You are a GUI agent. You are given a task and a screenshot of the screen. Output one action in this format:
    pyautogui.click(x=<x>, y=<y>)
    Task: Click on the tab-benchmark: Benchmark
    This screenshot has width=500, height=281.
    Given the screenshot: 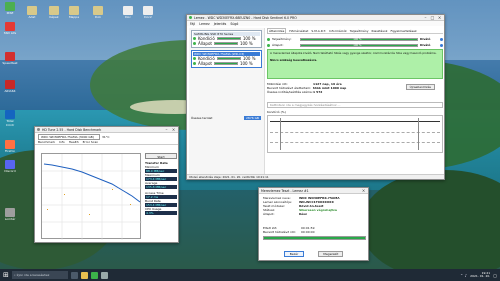 What is the action you would take?
    pyautogui.click(x=46, y=142)
    